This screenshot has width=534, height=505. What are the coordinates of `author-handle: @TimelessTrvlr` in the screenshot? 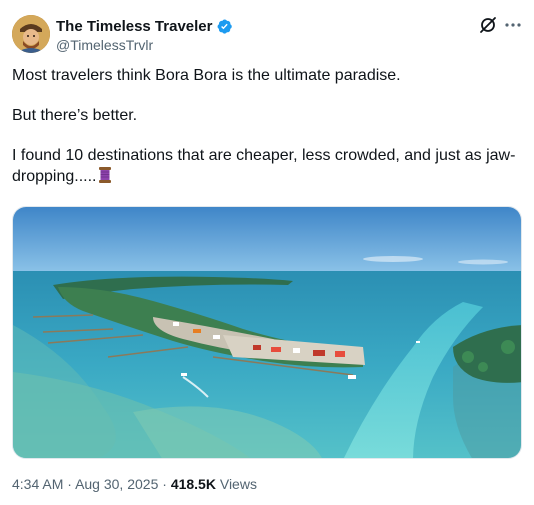 It's located at (144, 45).